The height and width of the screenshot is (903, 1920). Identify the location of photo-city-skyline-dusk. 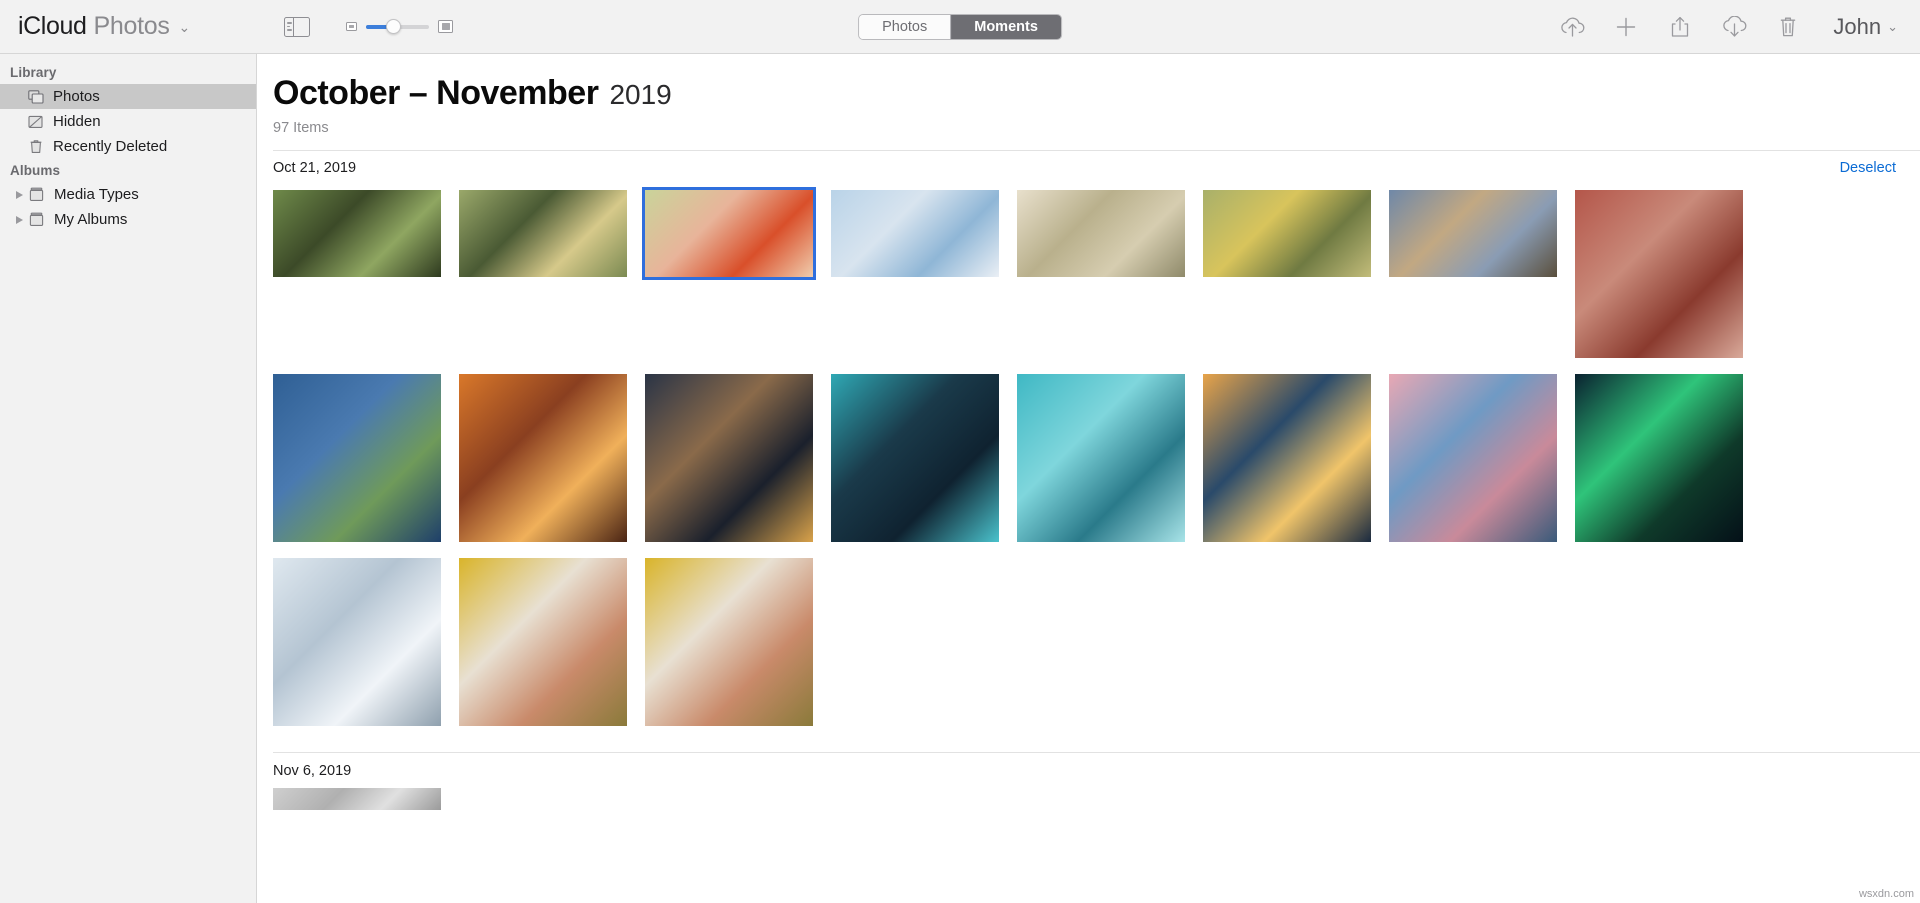
(915, 458).